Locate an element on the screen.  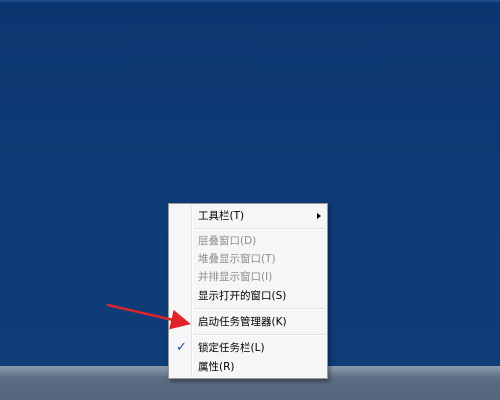
annotation-arrow-line is located at coordinates (148, 316).